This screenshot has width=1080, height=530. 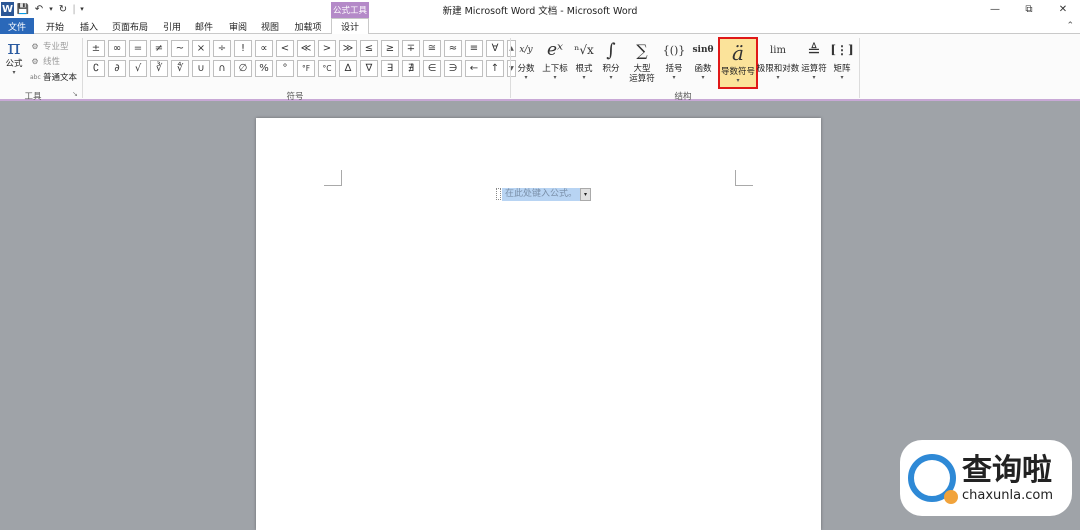 What do you see at coordinates (611, 50) in the screenshot?
I see `integral-icon: ∫` at bounding box center [611, 50].